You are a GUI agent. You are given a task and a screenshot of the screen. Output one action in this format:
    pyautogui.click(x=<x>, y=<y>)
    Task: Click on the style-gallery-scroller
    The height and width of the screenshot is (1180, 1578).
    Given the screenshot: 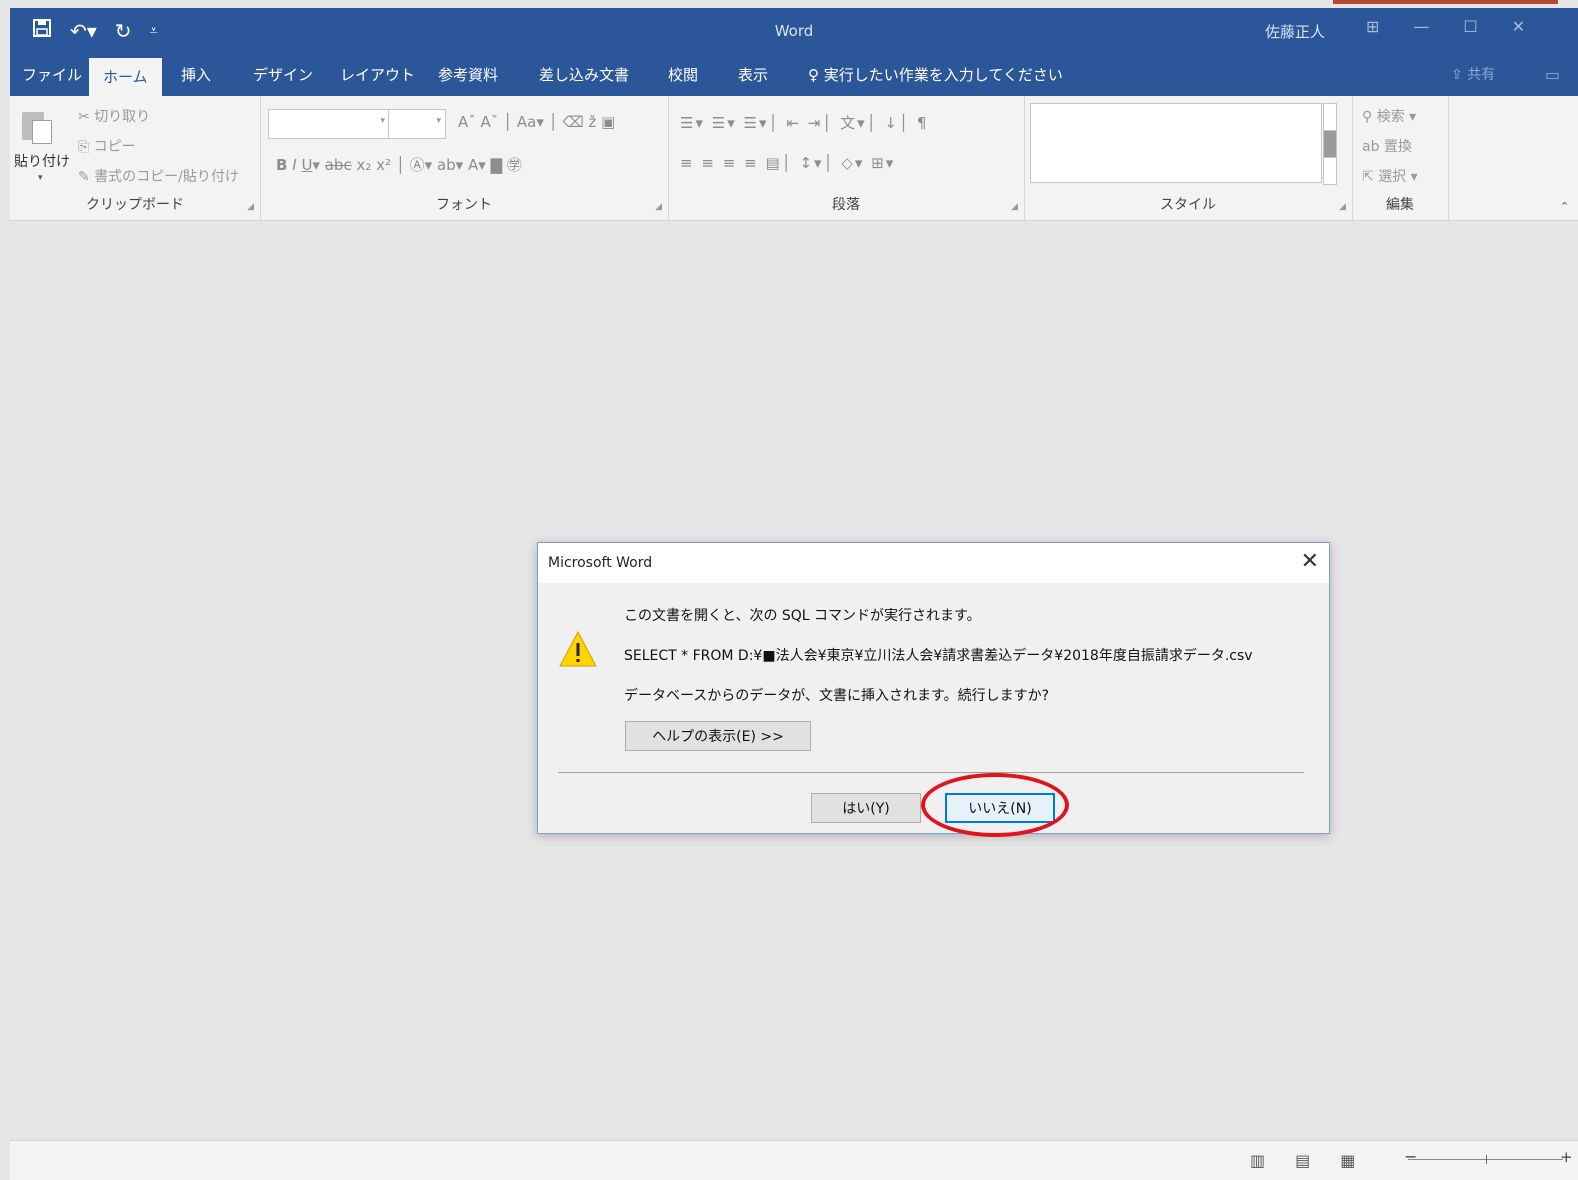 What is the action you would take?
    pyautogui.click(x=1330, y=144)
    